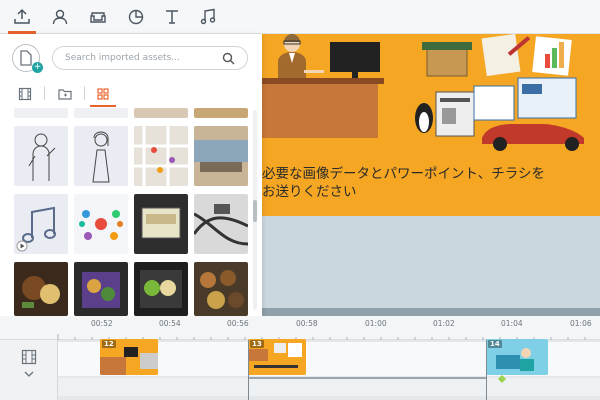  What do you see at coordinates (431, 312) in the screenshot?
I see `canvas-scrollbar` at bounding box center [431, 312].